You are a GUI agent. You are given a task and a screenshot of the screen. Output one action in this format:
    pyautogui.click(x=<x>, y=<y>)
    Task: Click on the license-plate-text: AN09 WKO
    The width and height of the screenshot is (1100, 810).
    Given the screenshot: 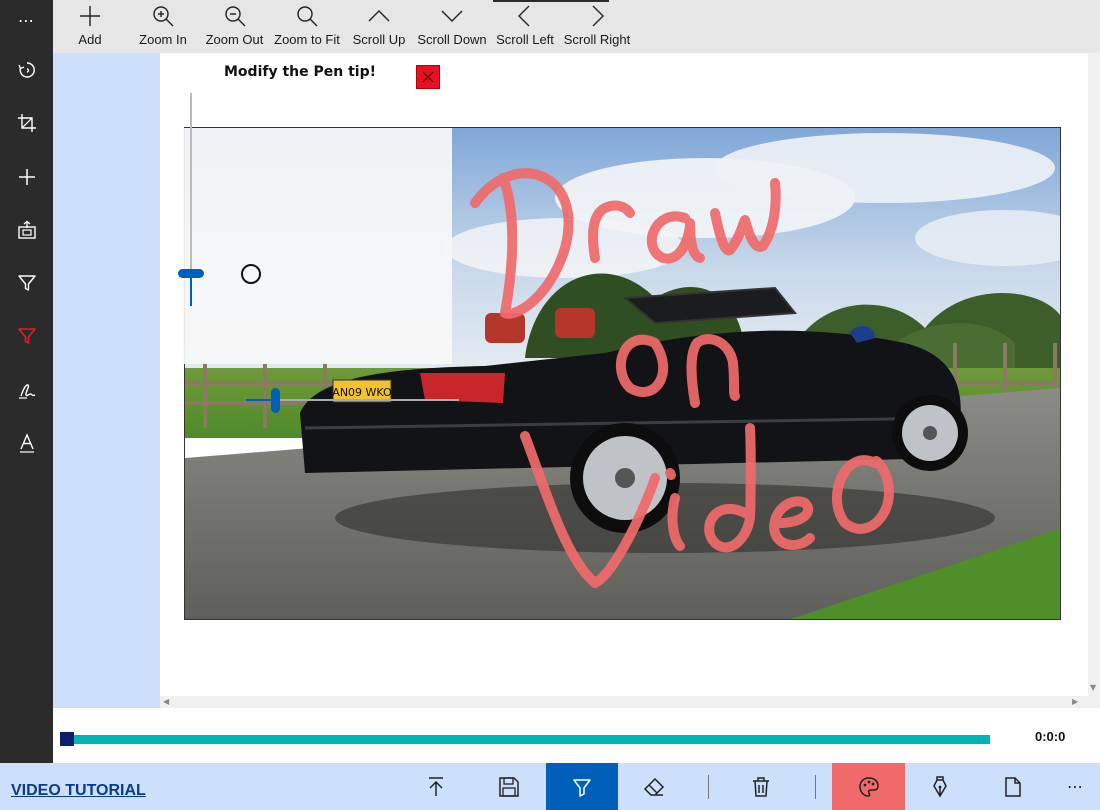 What is the action you would take?
    pyautogui.click(x=362, y=392)
    